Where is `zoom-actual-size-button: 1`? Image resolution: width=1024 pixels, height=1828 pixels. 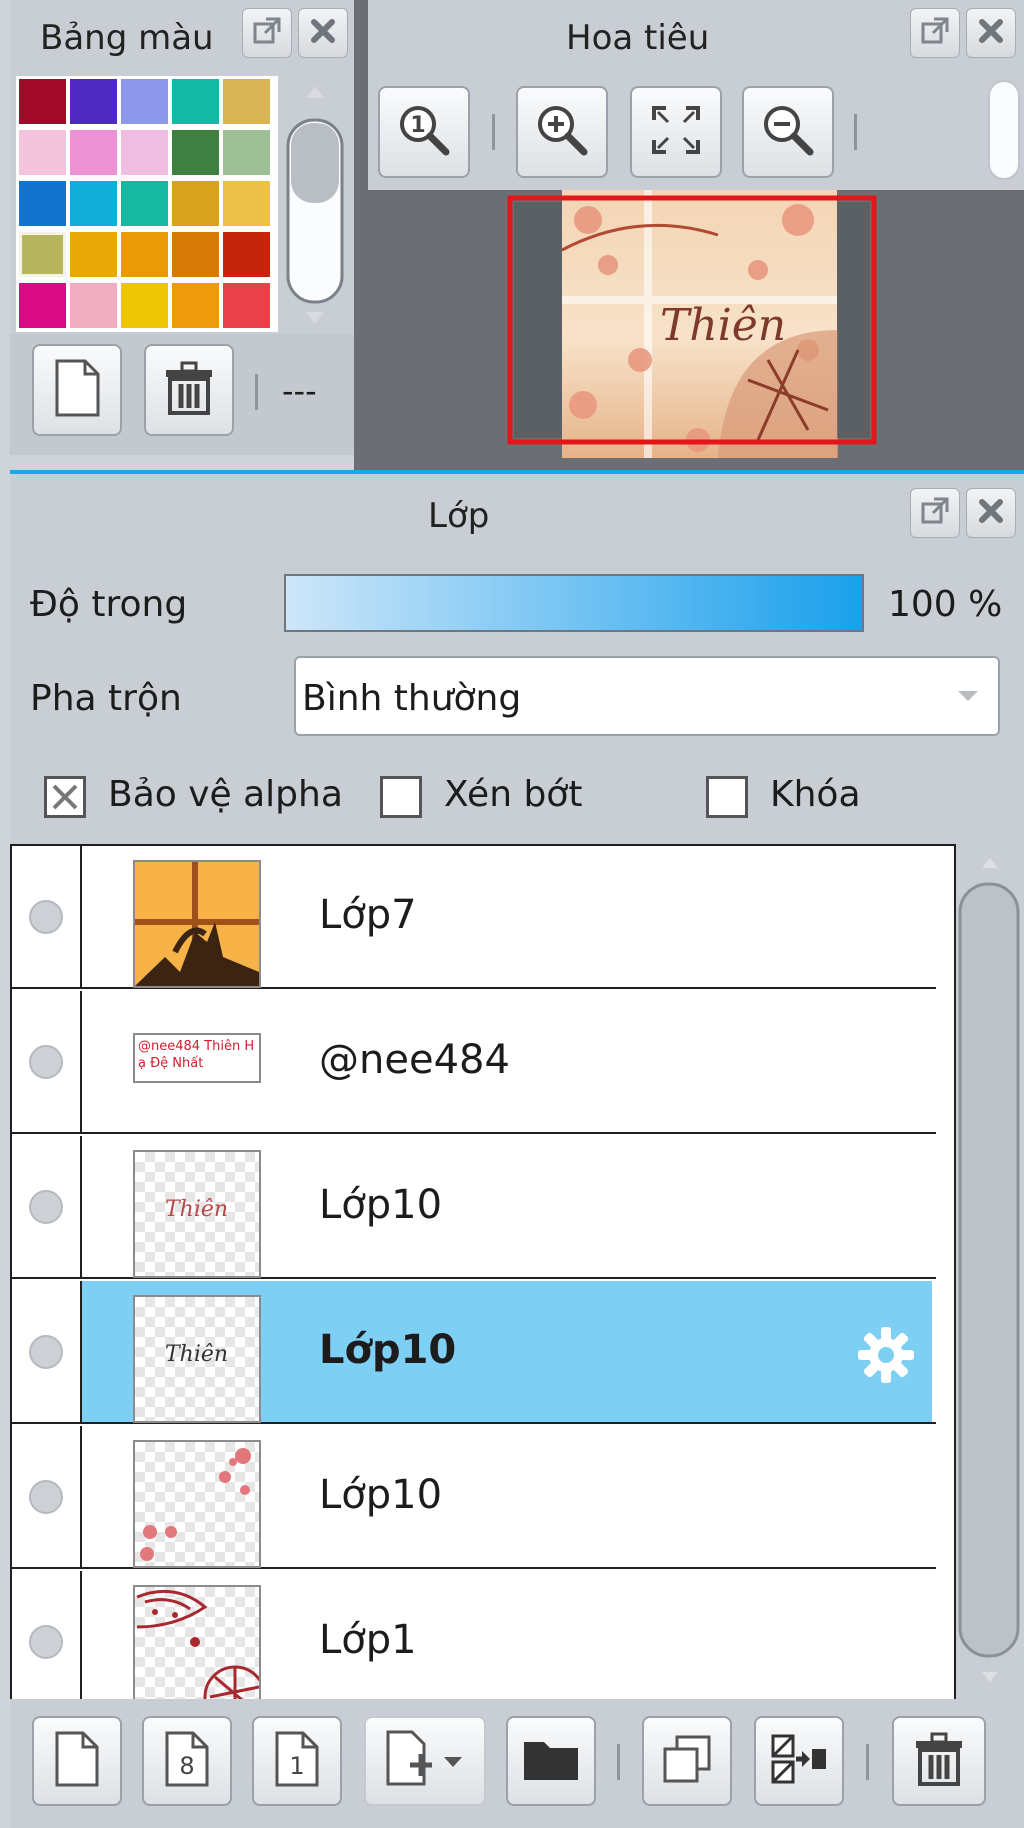 zoom-actual-size-button: 1 is located at coordinates (424, 132).